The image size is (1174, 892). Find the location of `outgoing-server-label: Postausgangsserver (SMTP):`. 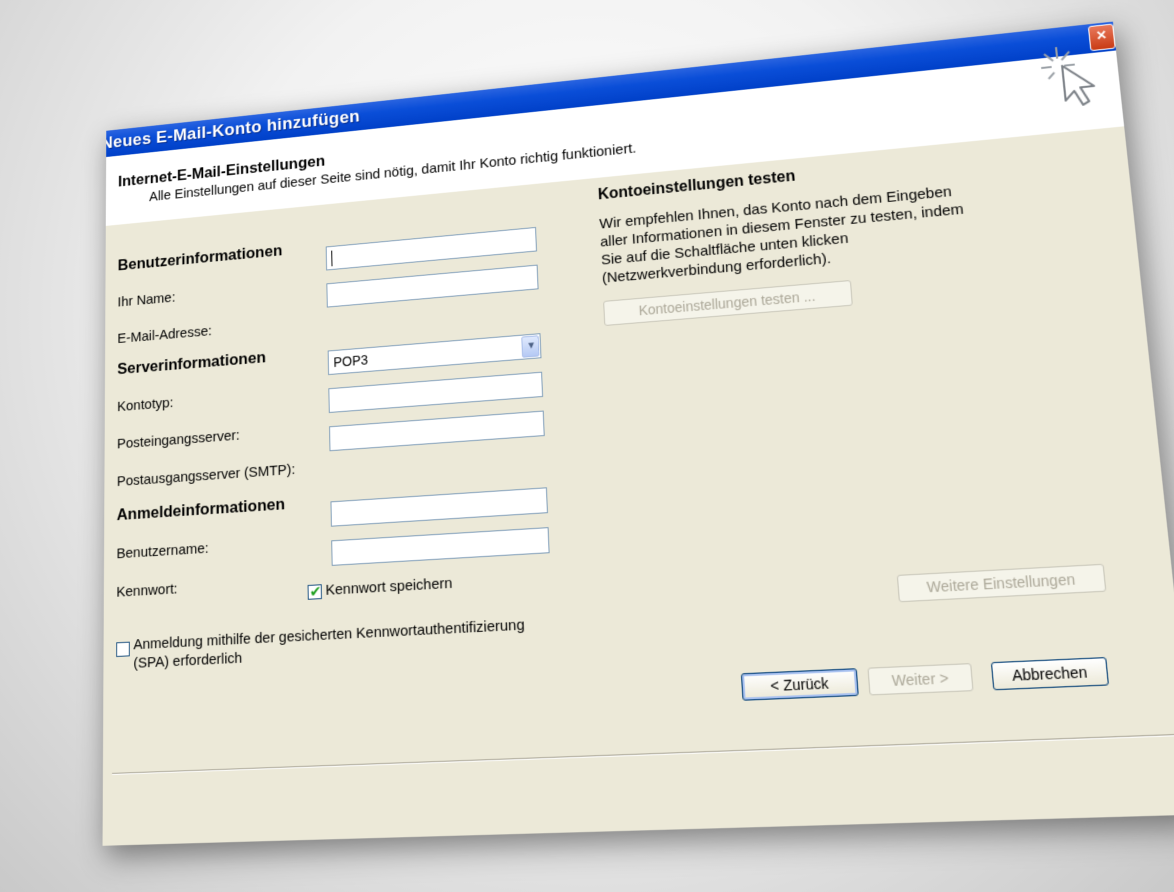

outgoing-server-label: Postausgangsserver (SMTP): is located at coordinates (206, 475).